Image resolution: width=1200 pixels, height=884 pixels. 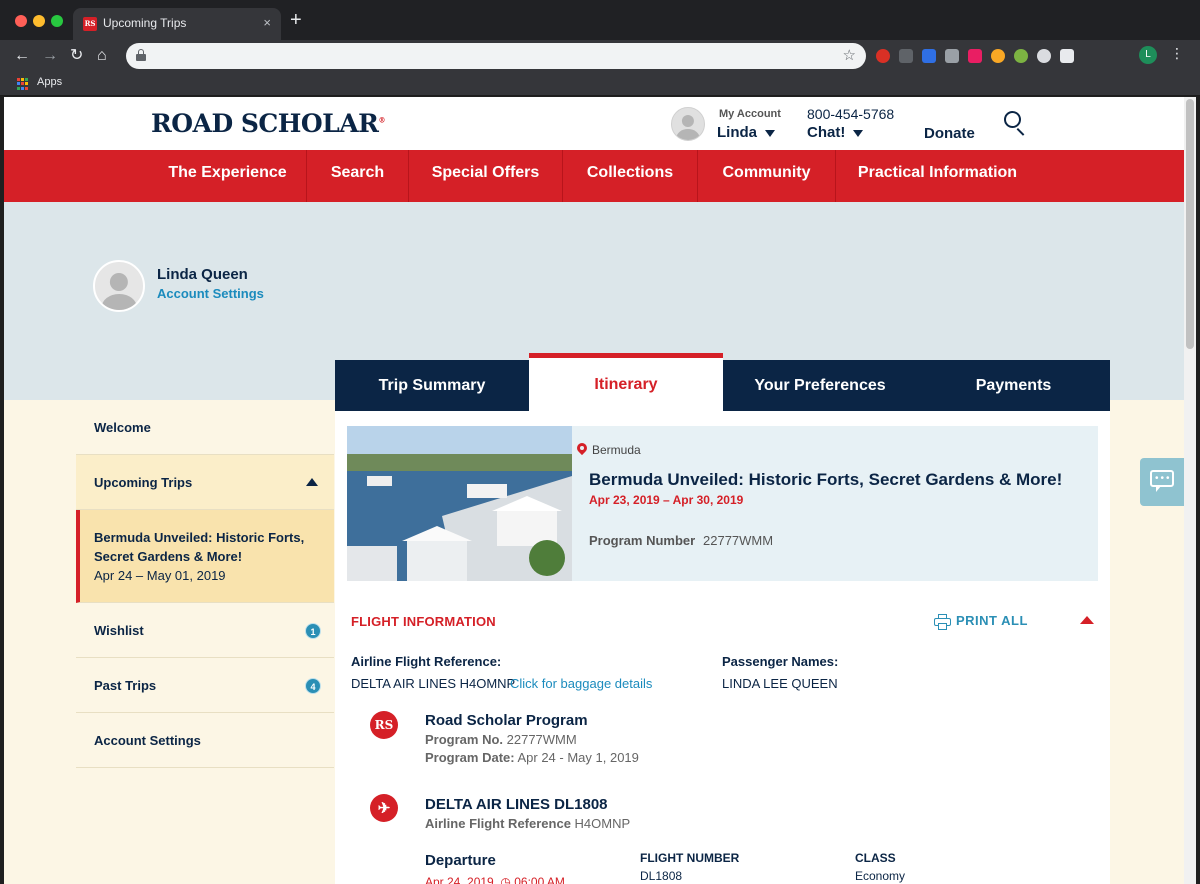 What do you see at coordinates (459, 503) in the screenshot?
I see `bermuda-photo` at bounding box center [459, 503].